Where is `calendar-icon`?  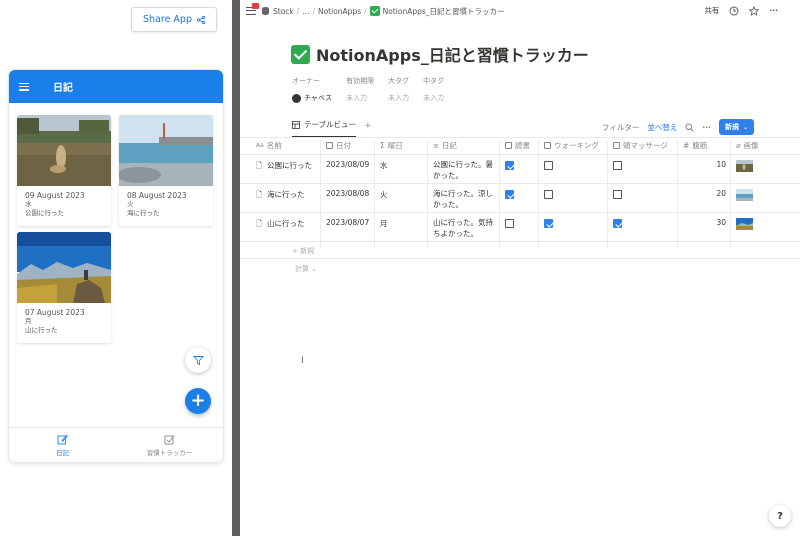
calendar-icon is located at coordinates (329, 145).